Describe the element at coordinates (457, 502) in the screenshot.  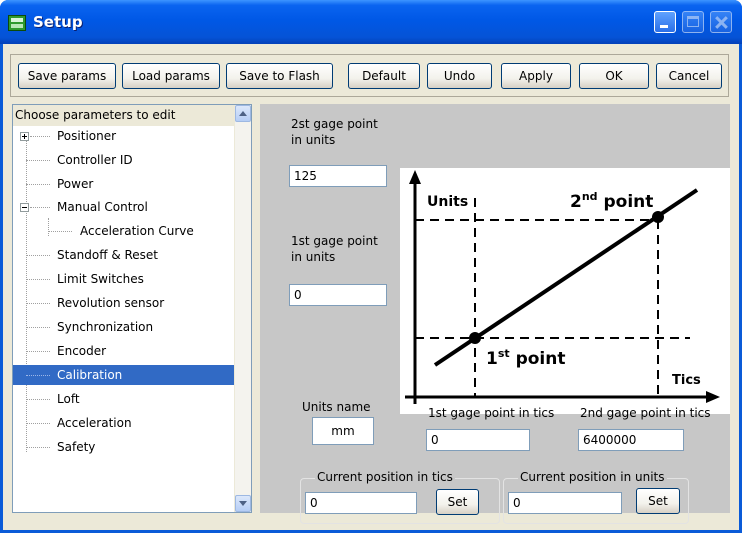
I see `set-tics-button: Set` at that location.